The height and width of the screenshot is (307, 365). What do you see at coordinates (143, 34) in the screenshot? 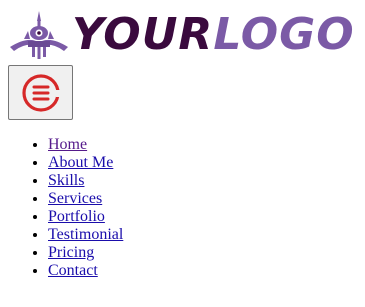
I see `logo-text-your: YOUR` at bounding box center [143, 34].